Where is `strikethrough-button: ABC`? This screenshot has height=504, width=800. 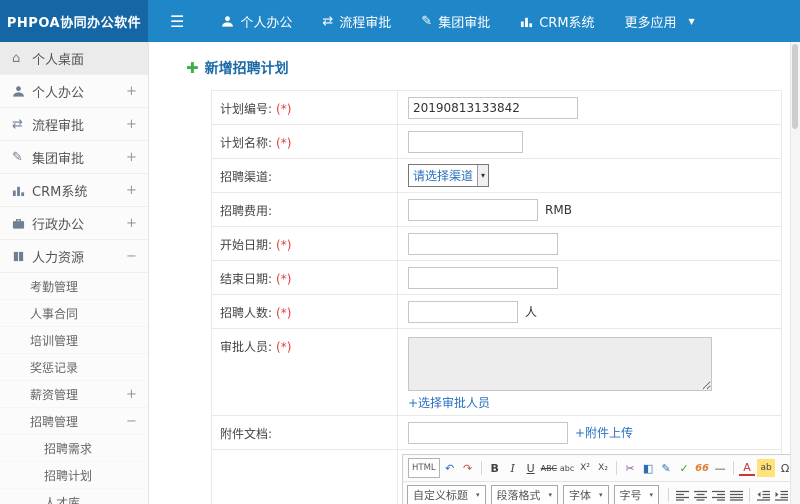 strikethrough-button: ABC is located at coordinates (549, 468).